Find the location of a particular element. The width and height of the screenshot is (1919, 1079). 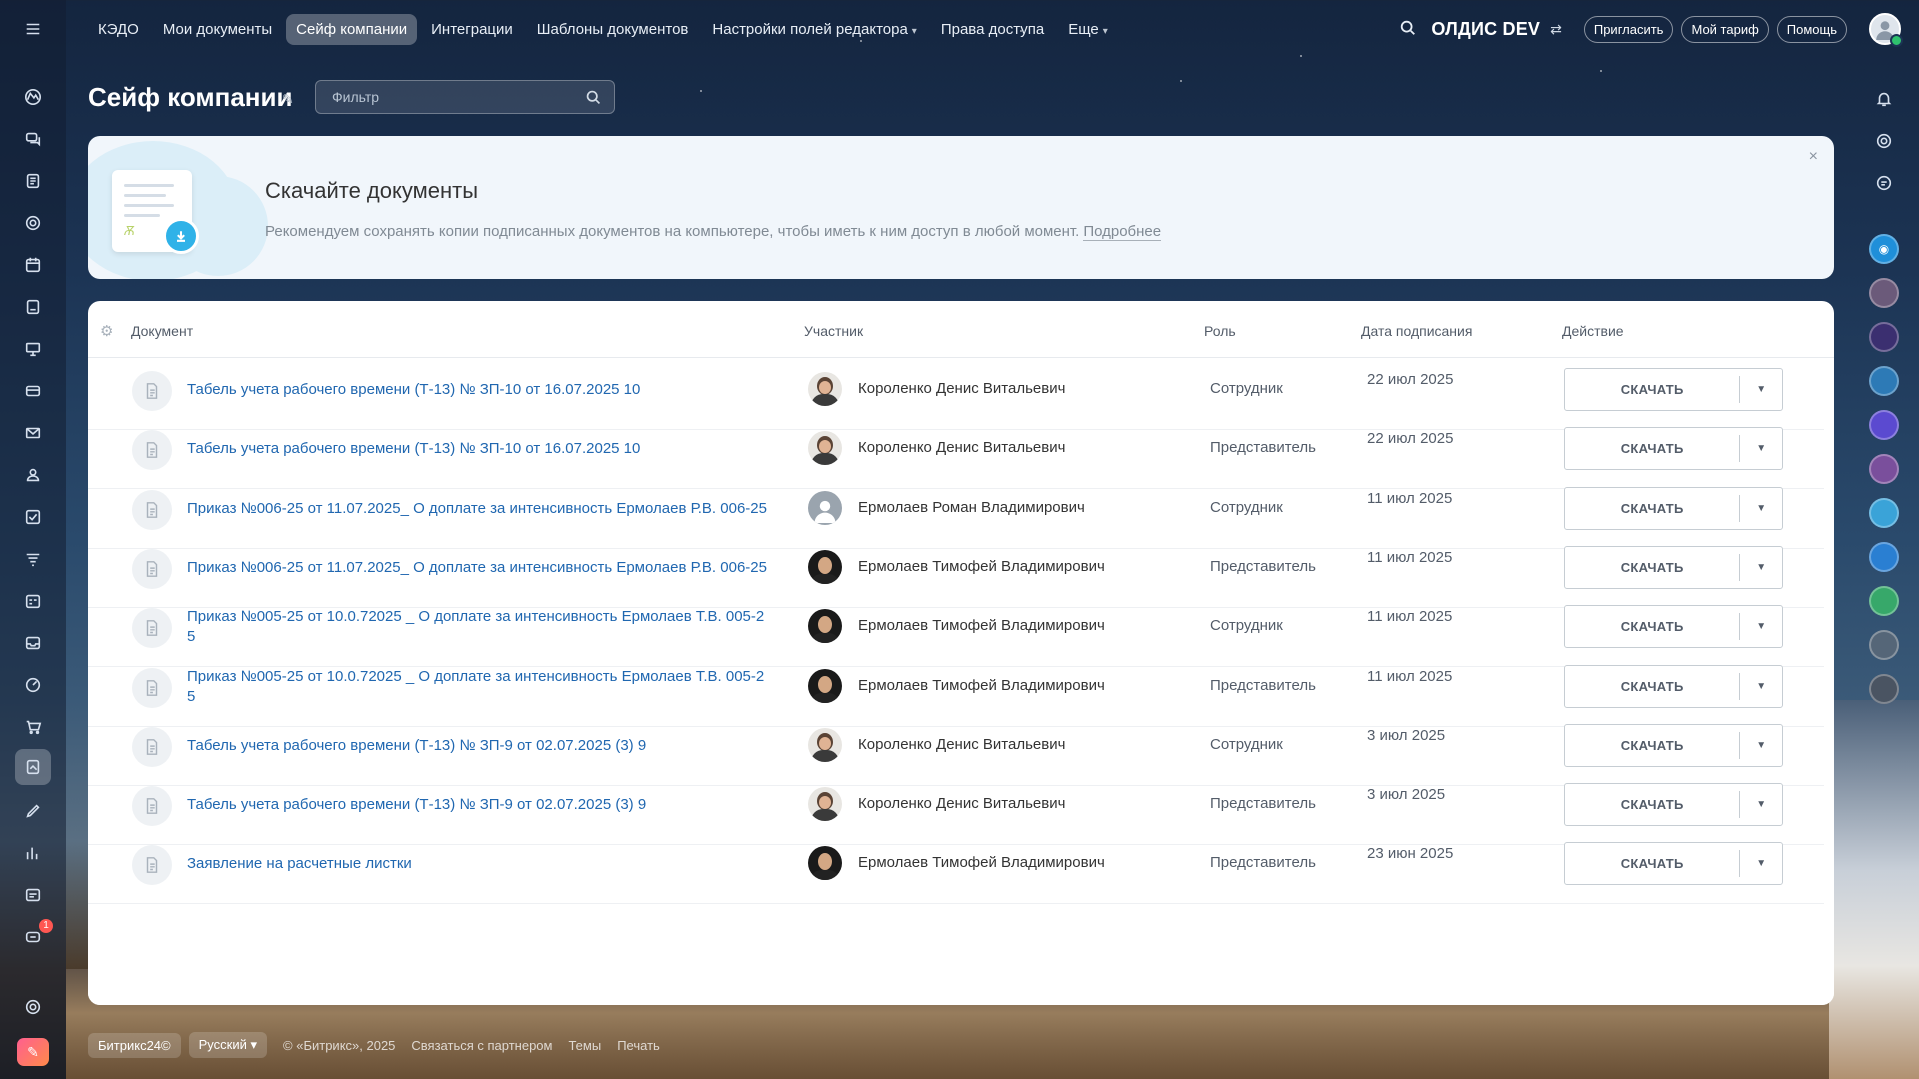

footer-partner-link: Связаться с партнером is located at coordinates (481, 1045).